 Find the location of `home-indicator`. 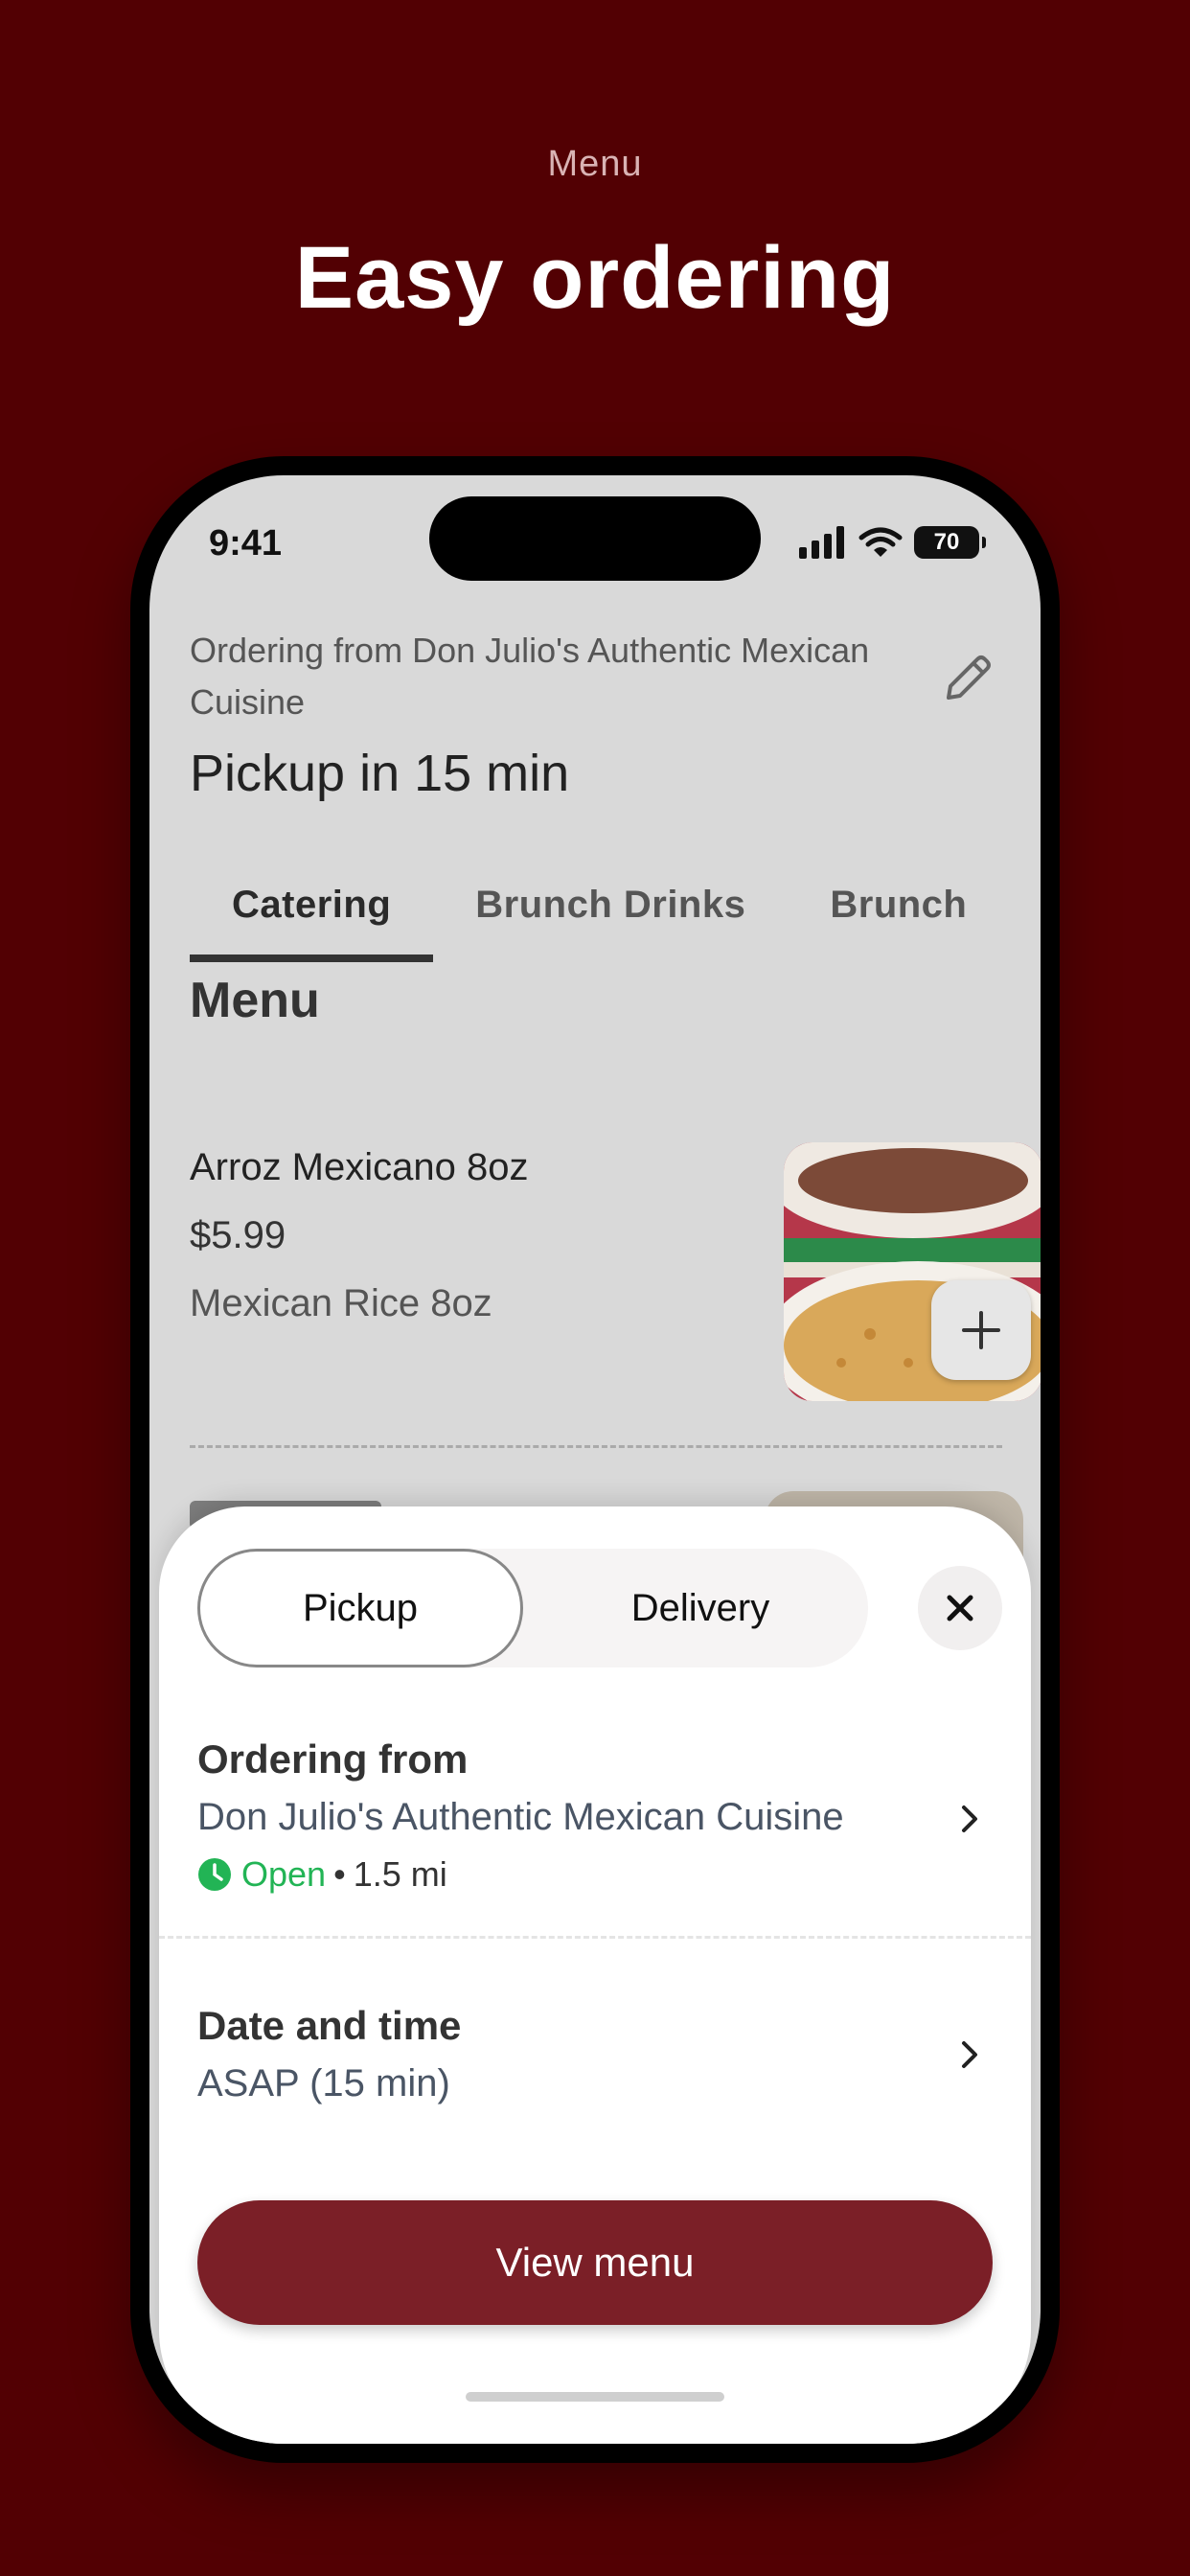

home-indicator is located at coordinates (595, 2397).